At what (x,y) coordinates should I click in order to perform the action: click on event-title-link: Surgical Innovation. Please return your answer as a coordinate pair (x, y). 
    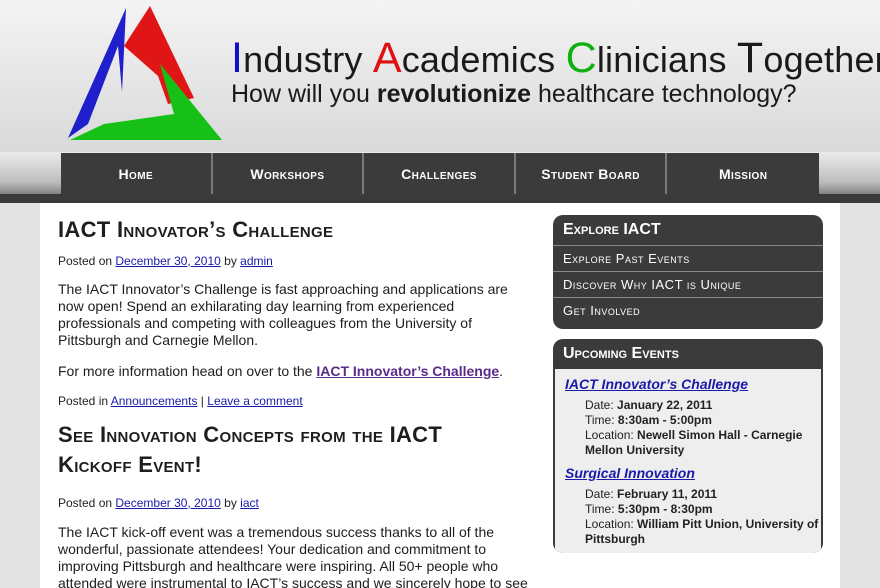
    Looking at the image, I should click on (688, 473).